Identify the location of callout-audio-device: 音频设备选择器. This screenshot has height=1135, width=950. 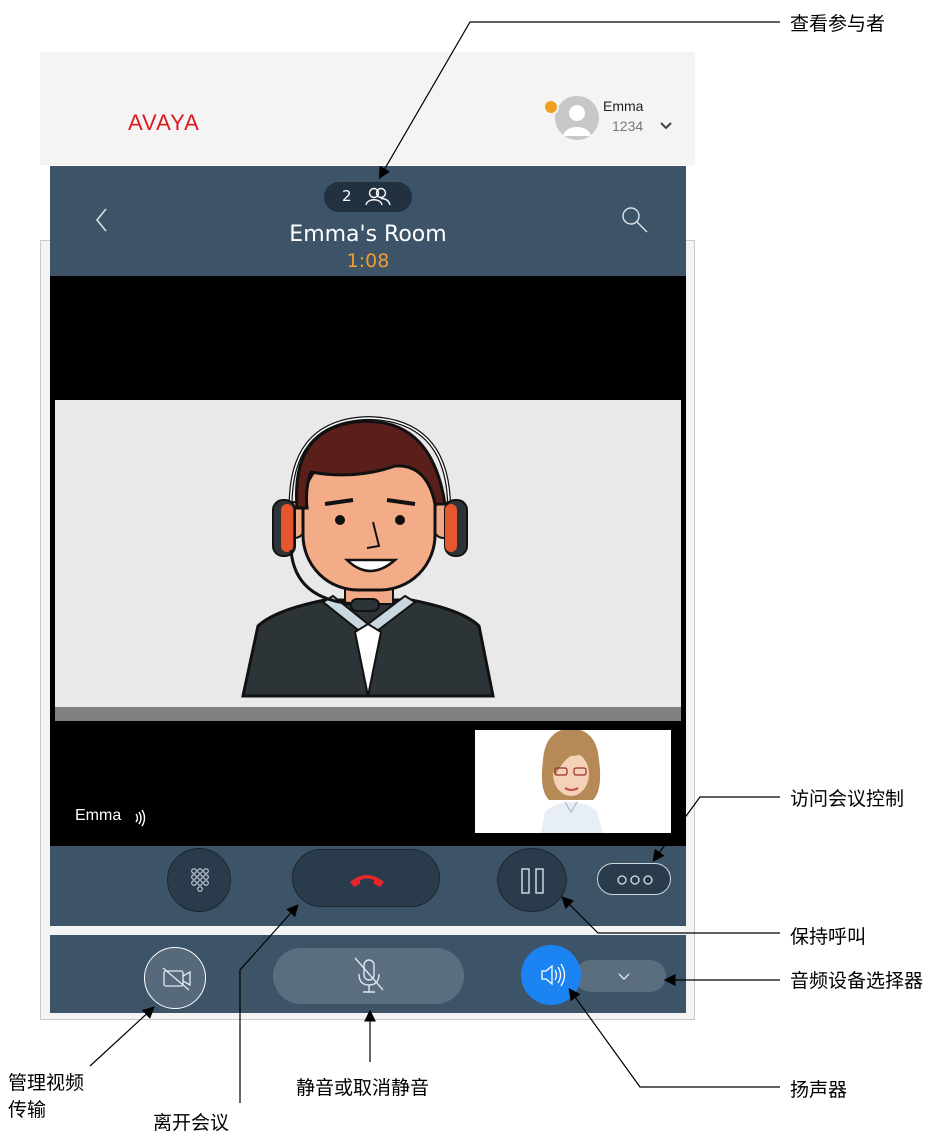
(857, 981).